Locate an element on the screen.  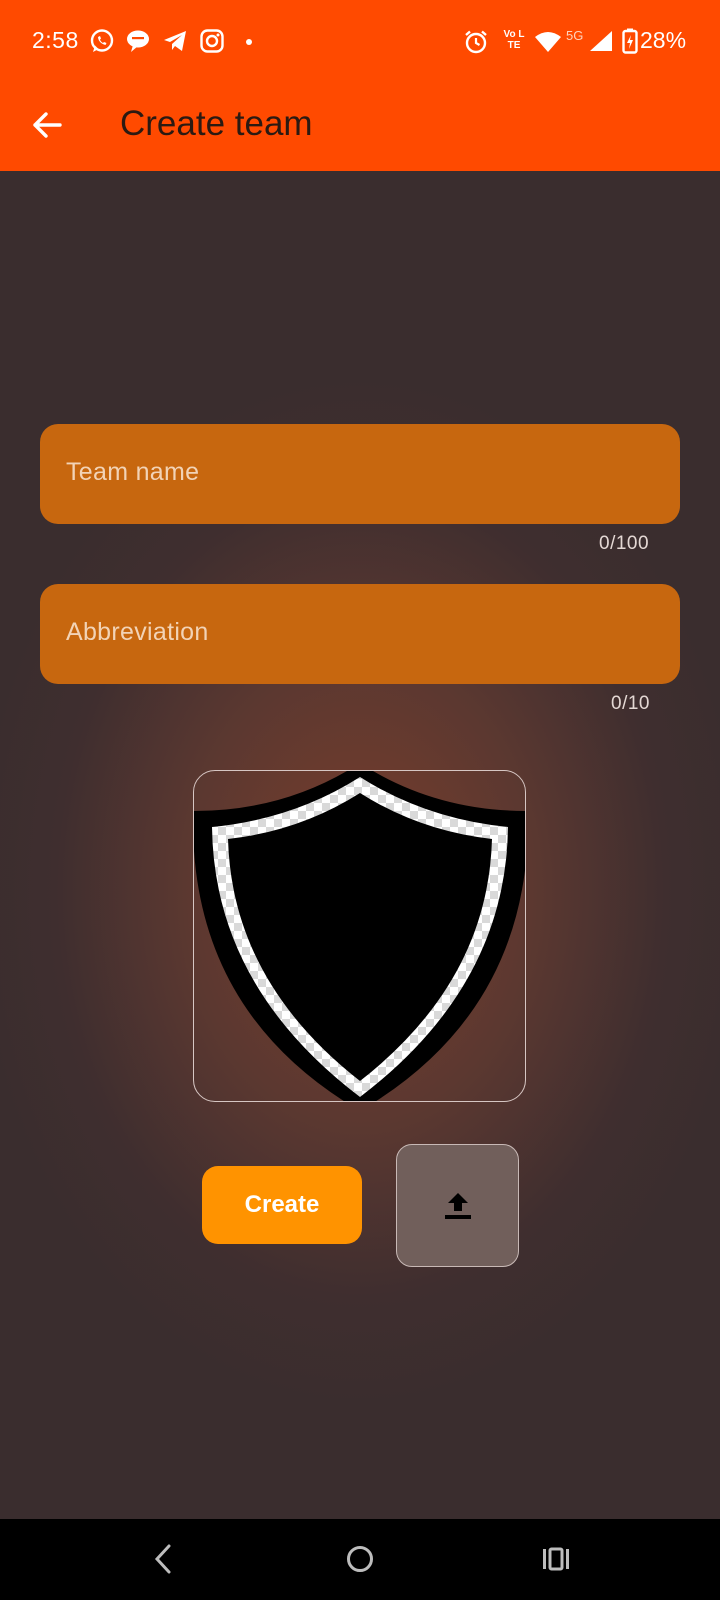
team-name-placeholder: Team name is located at coordinates (133, 472).